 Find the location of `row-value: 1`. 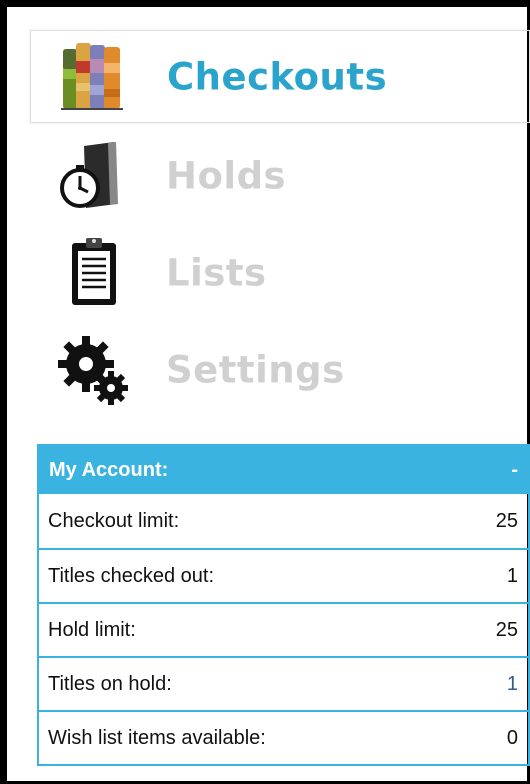

row-value: 1 is located at coordinates (512, 575).